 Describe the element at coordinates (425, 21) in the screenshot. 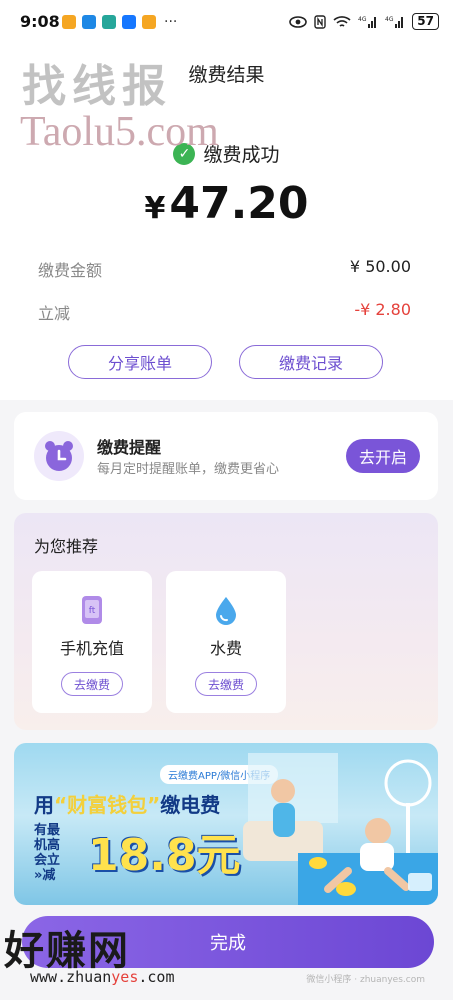

I see `battery-indicator: 57` at that location.